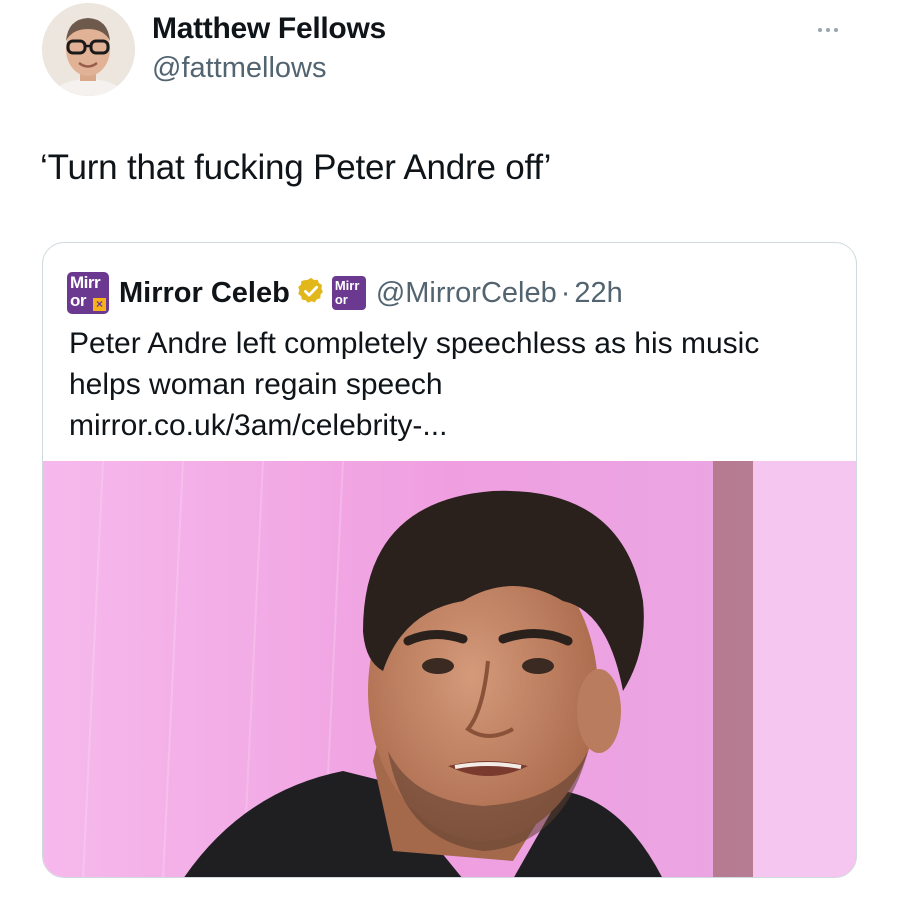 Image resolution: width=899 pixels, height=900 pixels. What do you see at coordinates (88, 293) in the screenshot?
I see `mirror-logo-icon: Mirr or ×` at bounding box center [88, 293].